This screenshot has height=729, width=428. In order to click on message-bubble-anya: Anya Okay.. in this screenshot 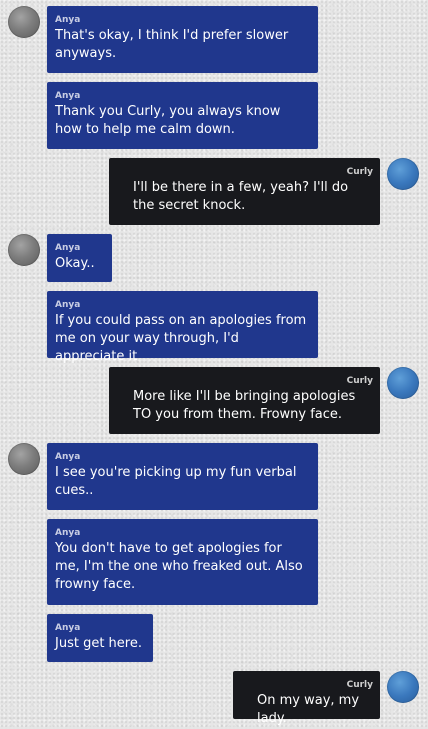, I will do `click(79, 258)`.